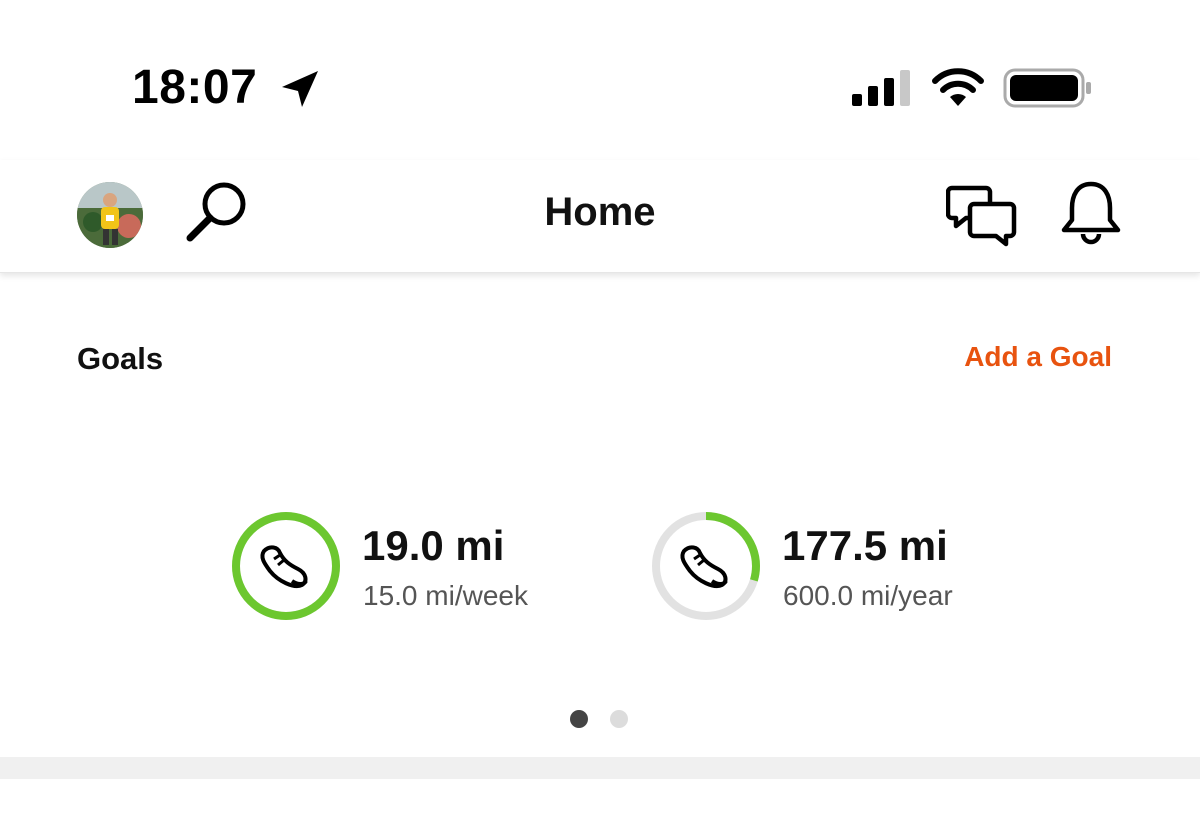 This screenshot has height=815, width=1200. What do you see at coordinates (600, 768) in the screenshot?
I see `section-divider` at bounding box center [600, 768].